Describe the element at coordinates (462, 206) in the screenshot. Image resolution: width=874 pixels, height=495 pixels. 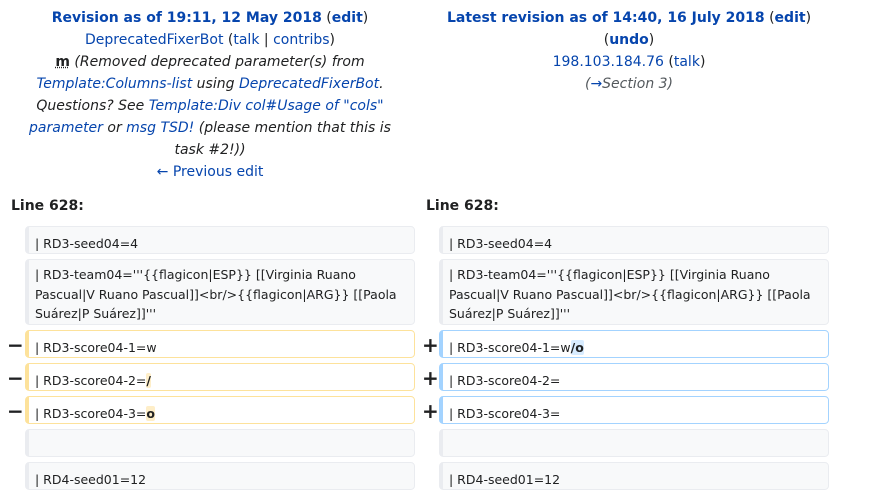
I see `right-line-number: Line 628:` at that location.